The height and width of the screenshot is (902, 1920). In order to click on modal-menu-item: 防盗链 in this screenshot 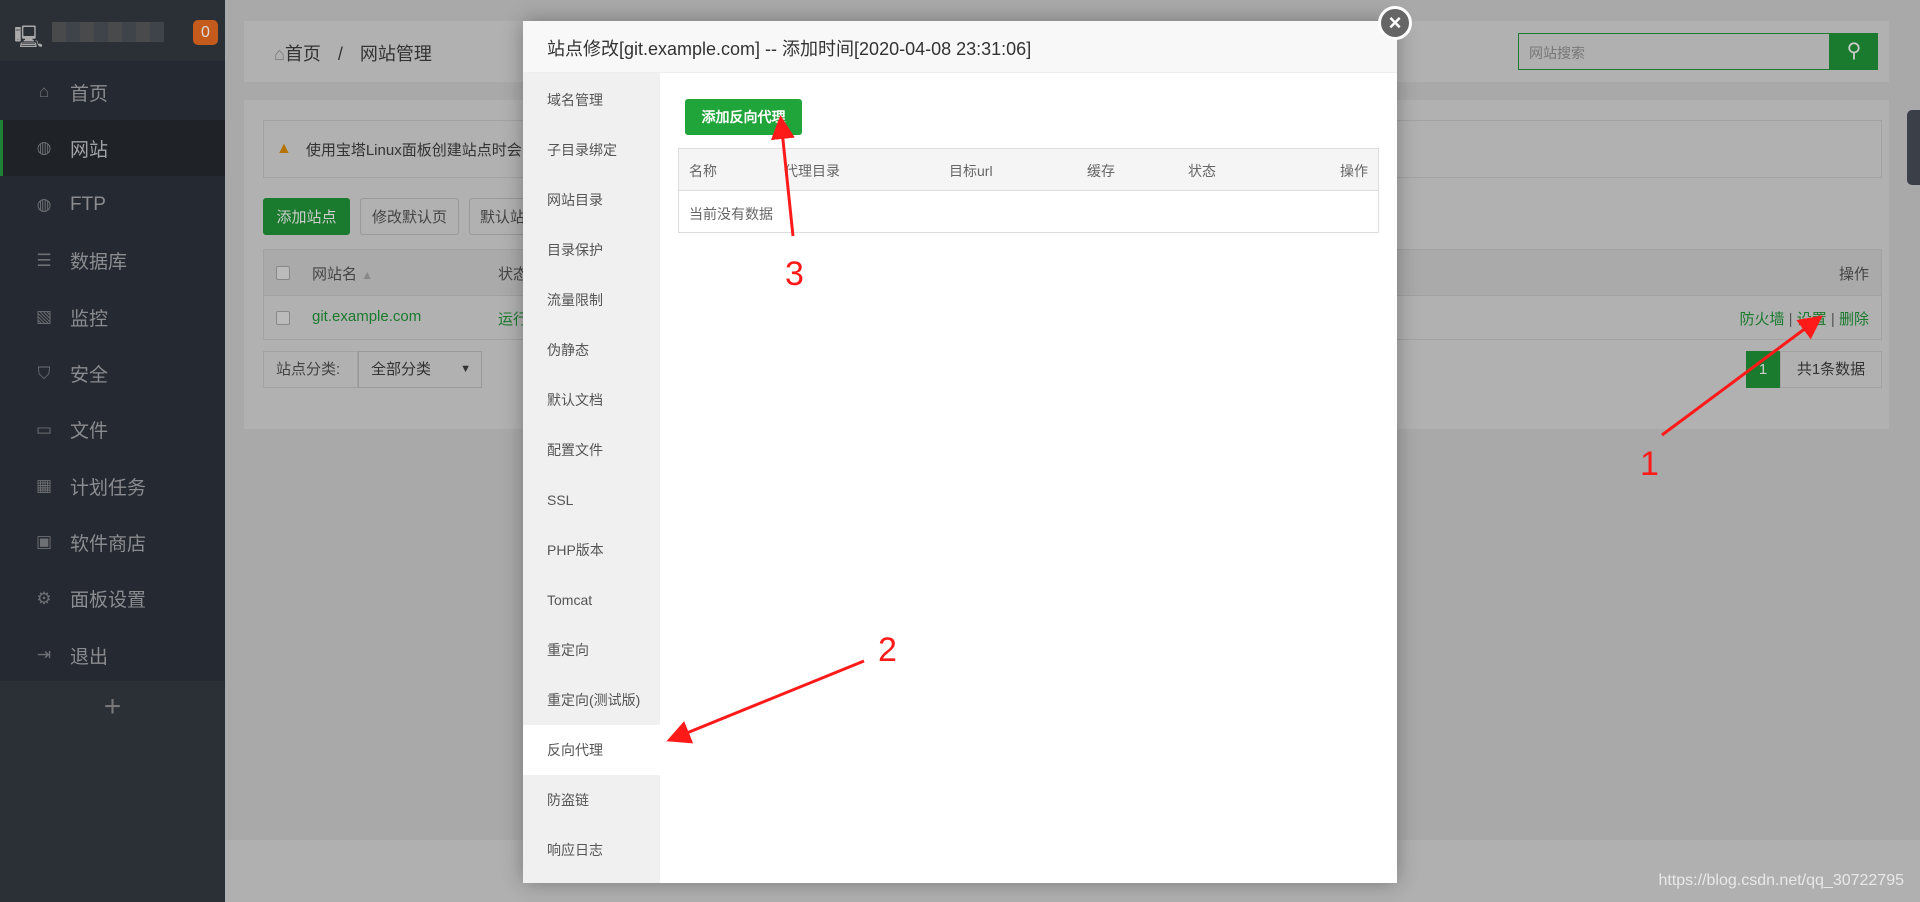, I will do `click(591, 800)`.